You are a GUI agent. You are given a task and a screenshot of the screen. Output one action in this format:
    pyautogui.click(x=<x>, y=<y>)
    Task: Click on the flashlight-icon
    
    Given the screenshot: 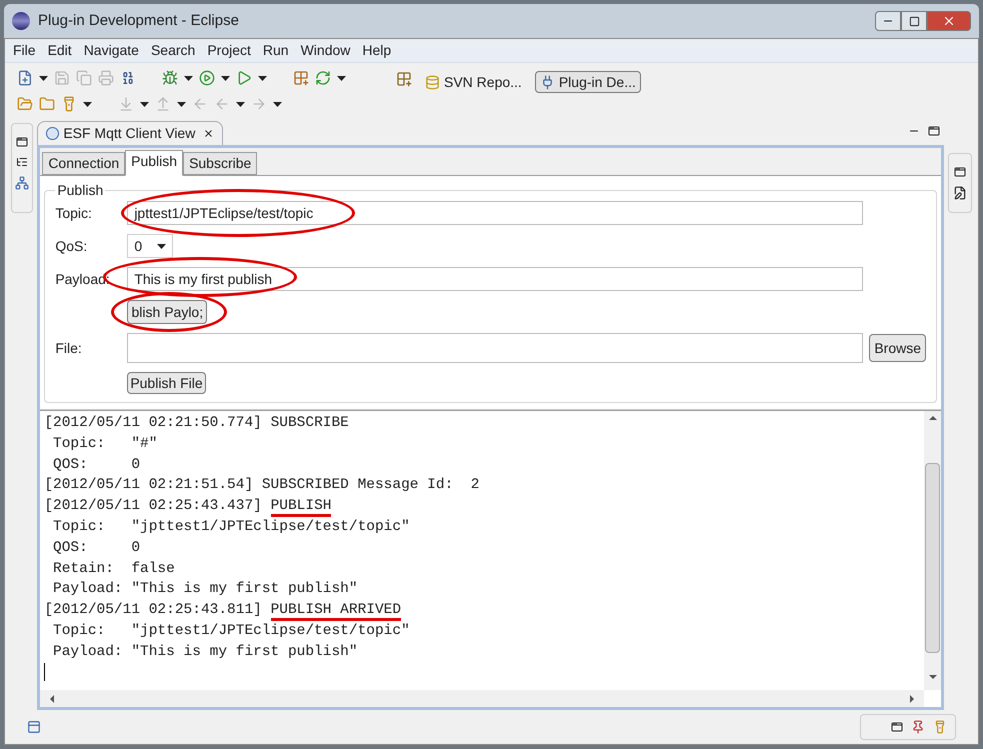 What is the action you would take?
    pyautogui.click(x=940, y=727)
    